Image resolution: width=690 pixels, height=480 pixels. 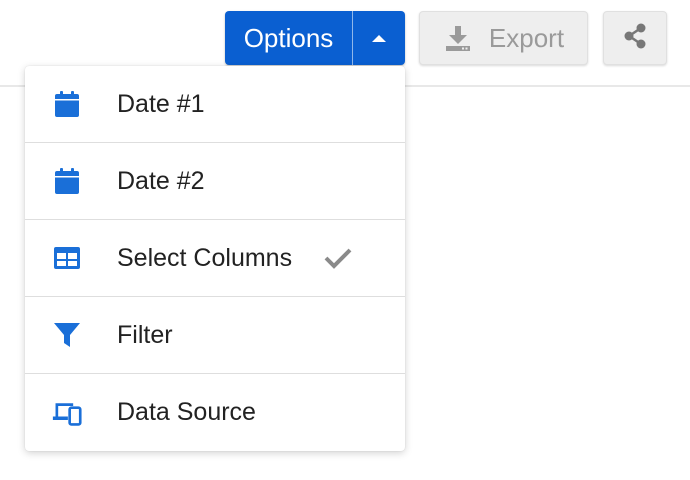 I want to click on menu-item-filter: Filter, so click(x=215, y=335).